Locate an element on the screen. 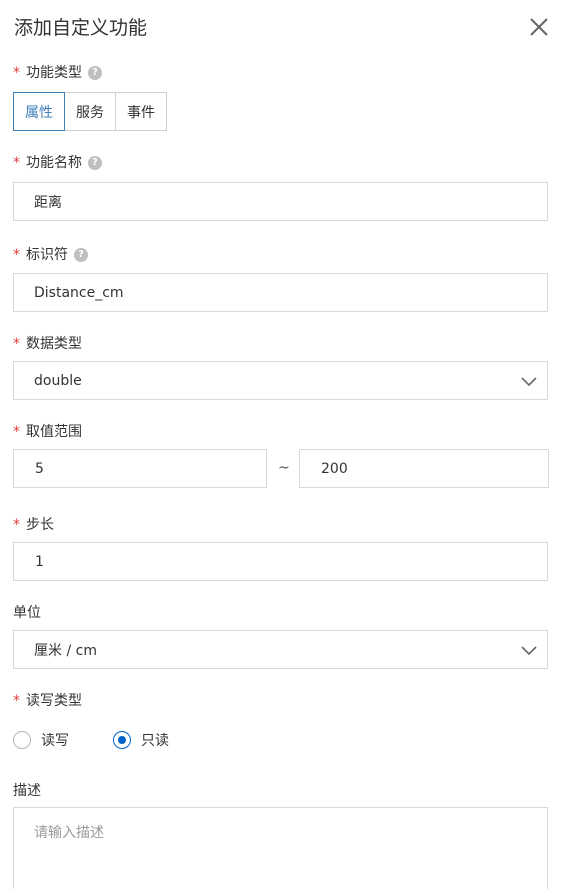 This screenshot has height=889, width=572. rw-type-label-text: 读写类型 is located at coordinates (54, 701).